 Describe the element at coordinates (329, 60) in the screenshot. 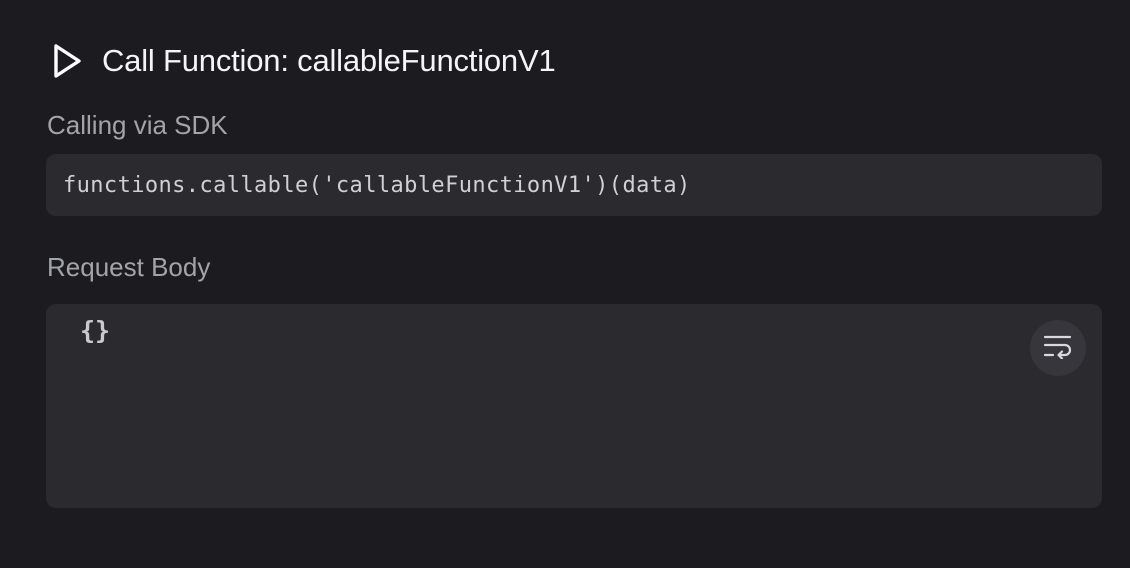

I see `page-title: Call Function: callableFunctionV1` at that location.